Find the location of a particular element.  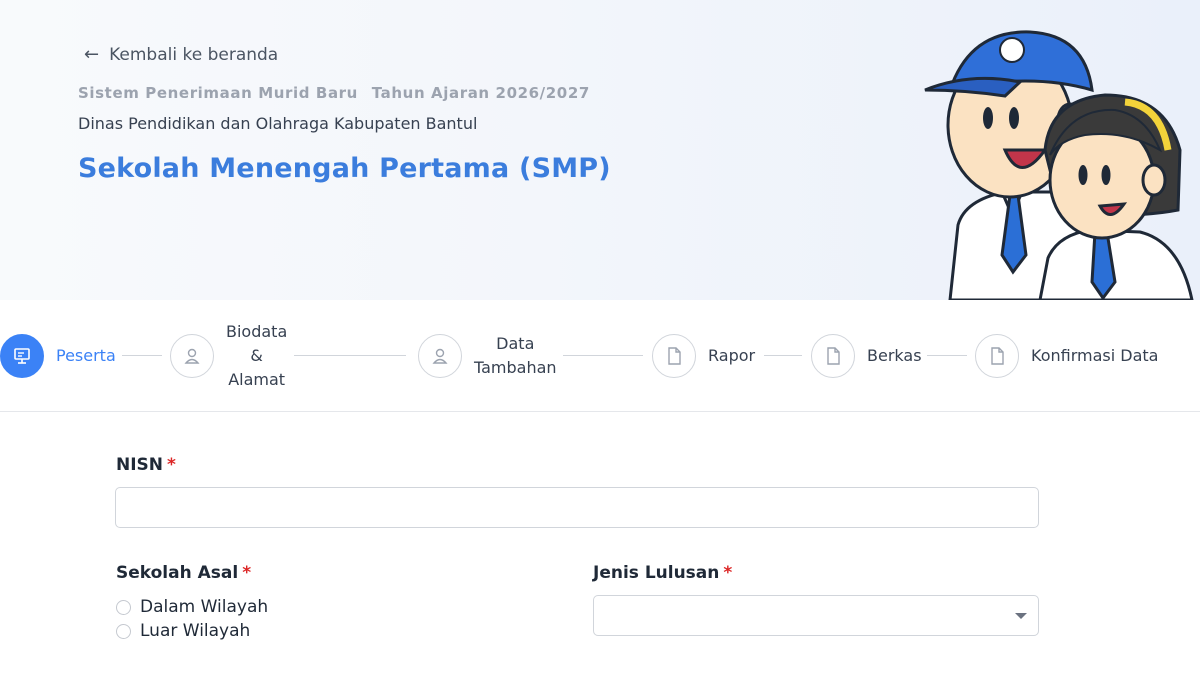

back-to-home-link: ← Kembali ke beranda is located at coordinates (181, 54).